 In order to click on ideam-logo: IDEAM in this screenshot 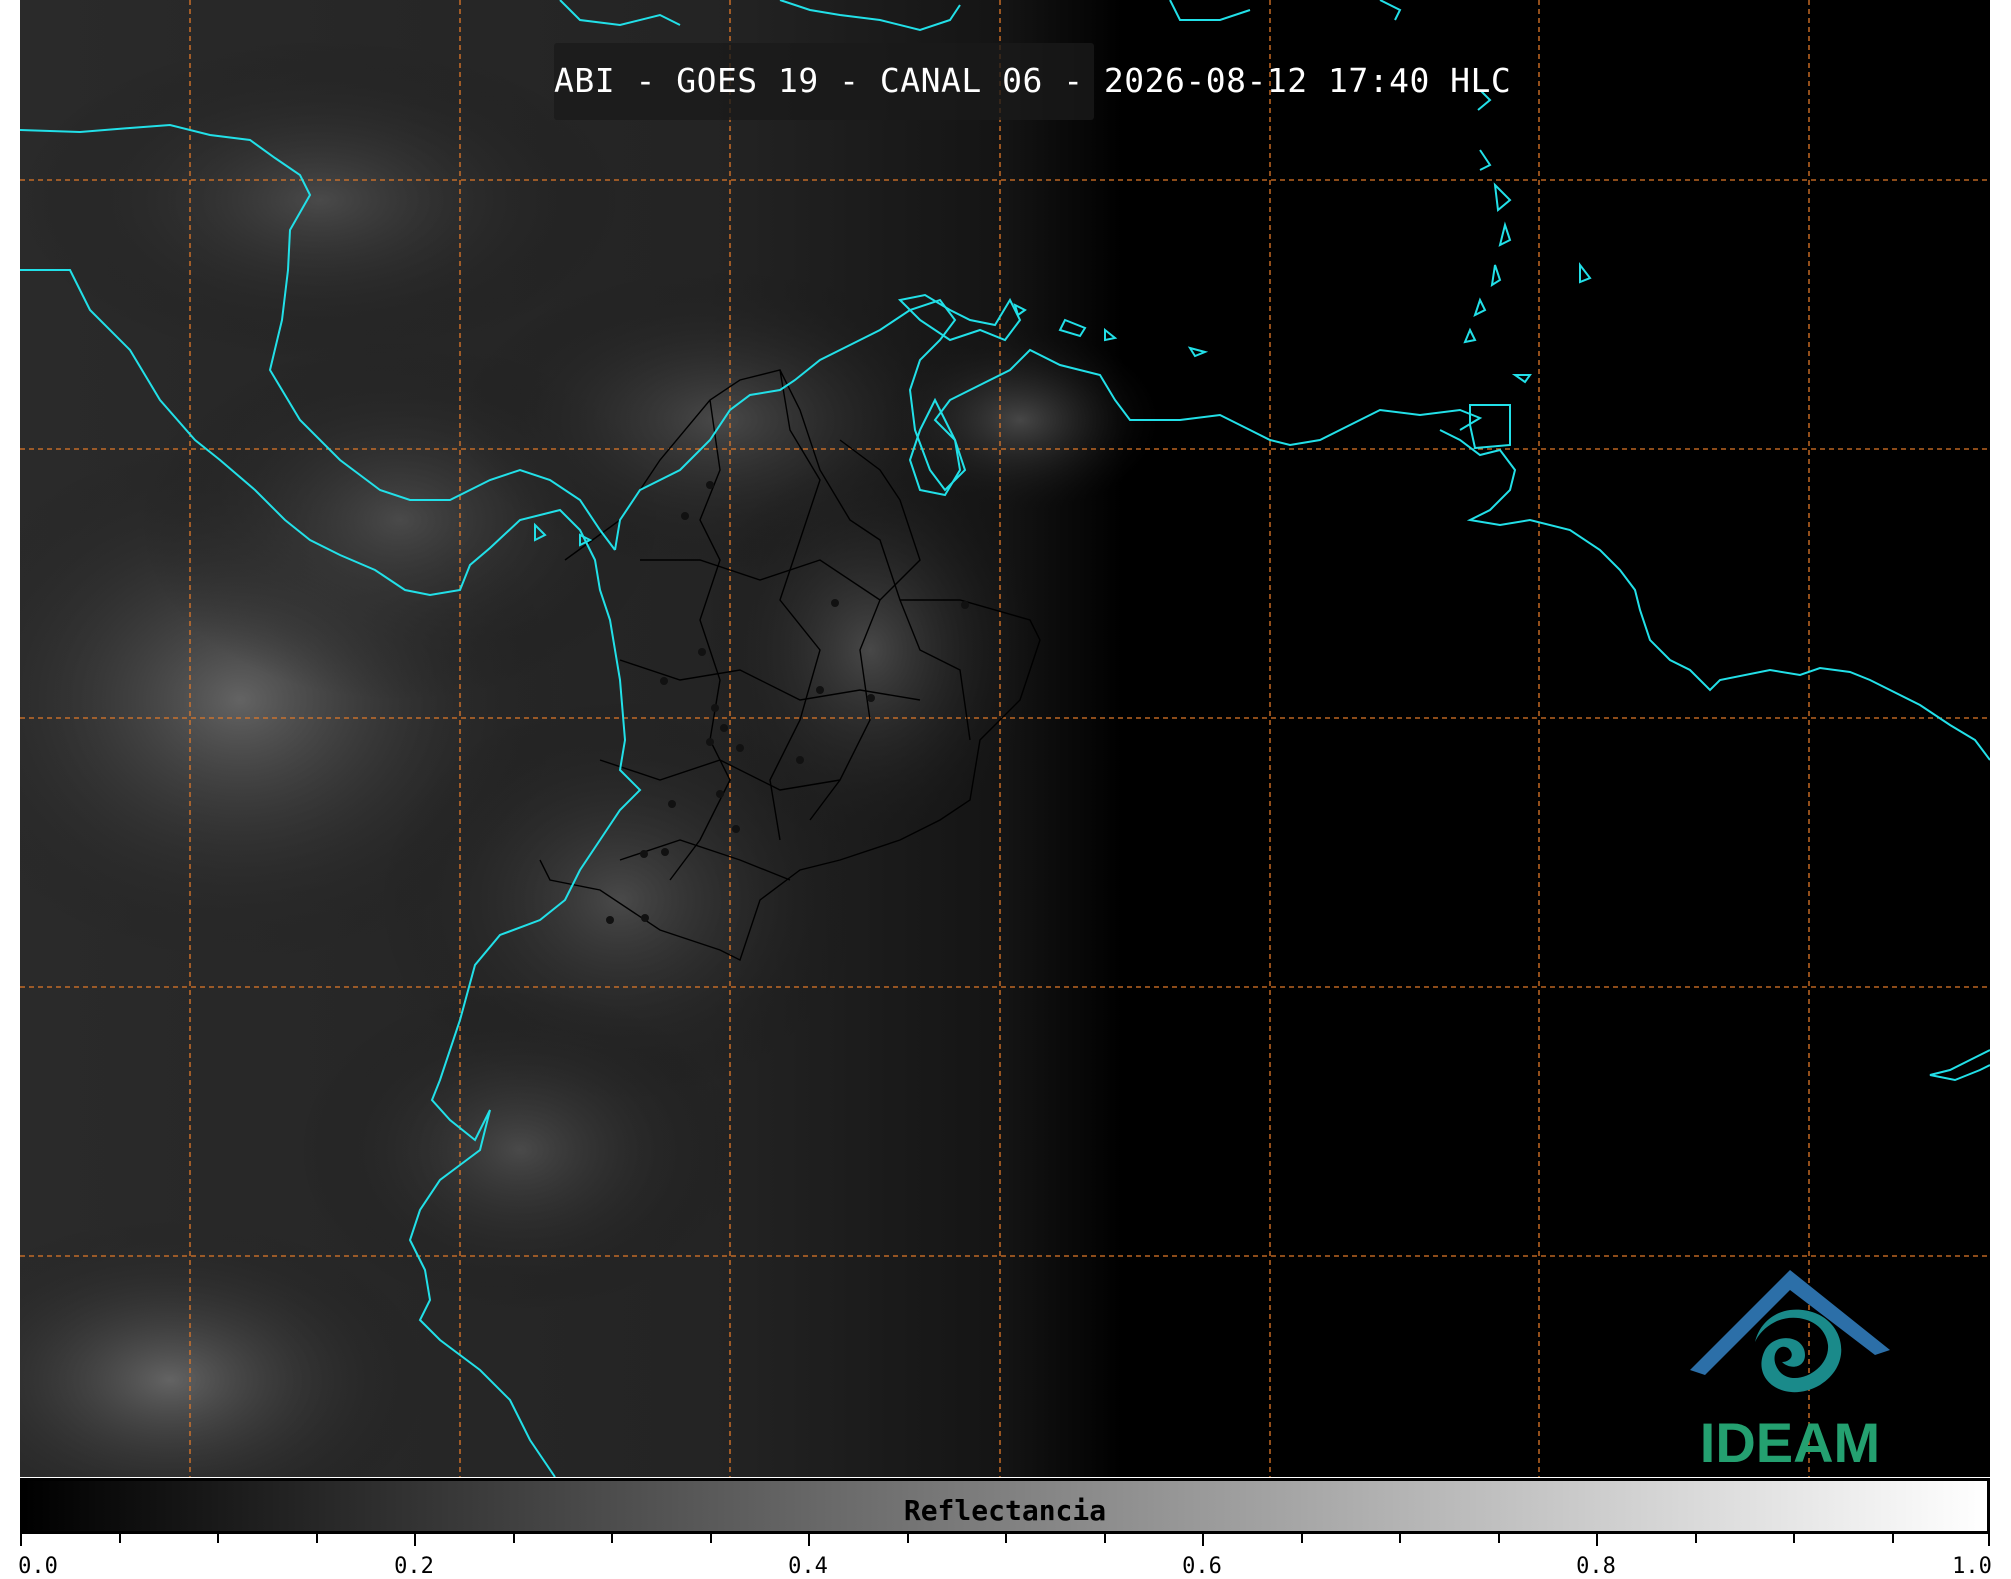, I will do `click(1790, 1362)`.